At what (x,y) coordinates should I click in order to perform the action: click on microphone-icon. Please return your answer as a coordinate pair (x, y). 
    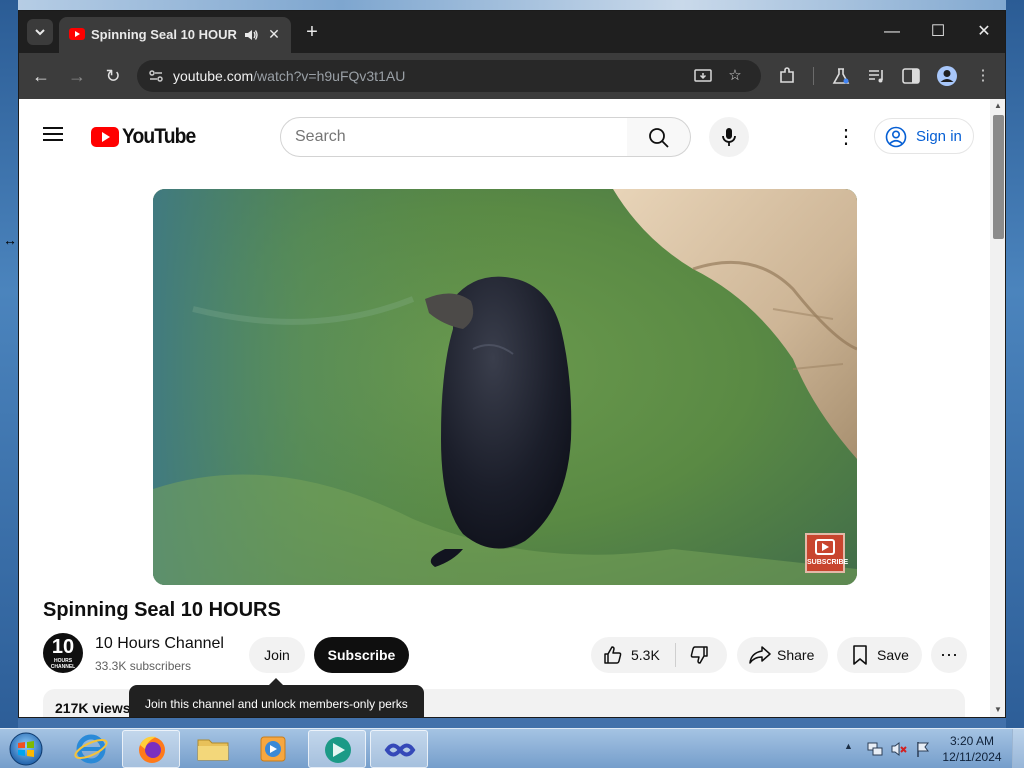
    Looking at the image, I should click on (729, 137).